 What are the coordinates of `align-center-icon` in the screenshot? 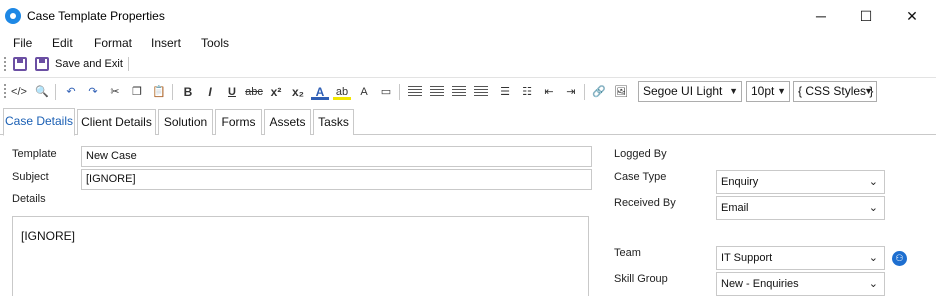 It's located at (437, 91).